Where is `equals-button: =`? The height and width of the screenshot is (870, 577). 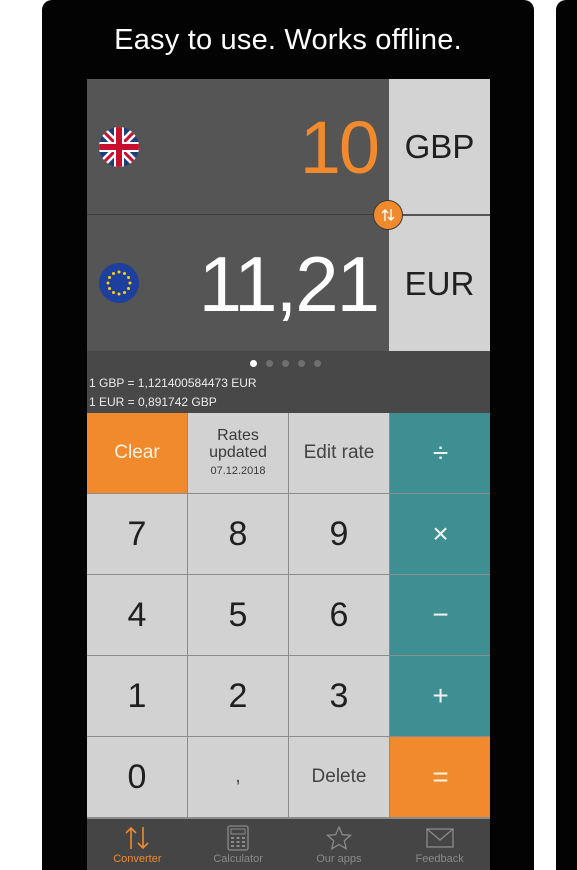 equals-button: = is located at coordinates (440, 777).